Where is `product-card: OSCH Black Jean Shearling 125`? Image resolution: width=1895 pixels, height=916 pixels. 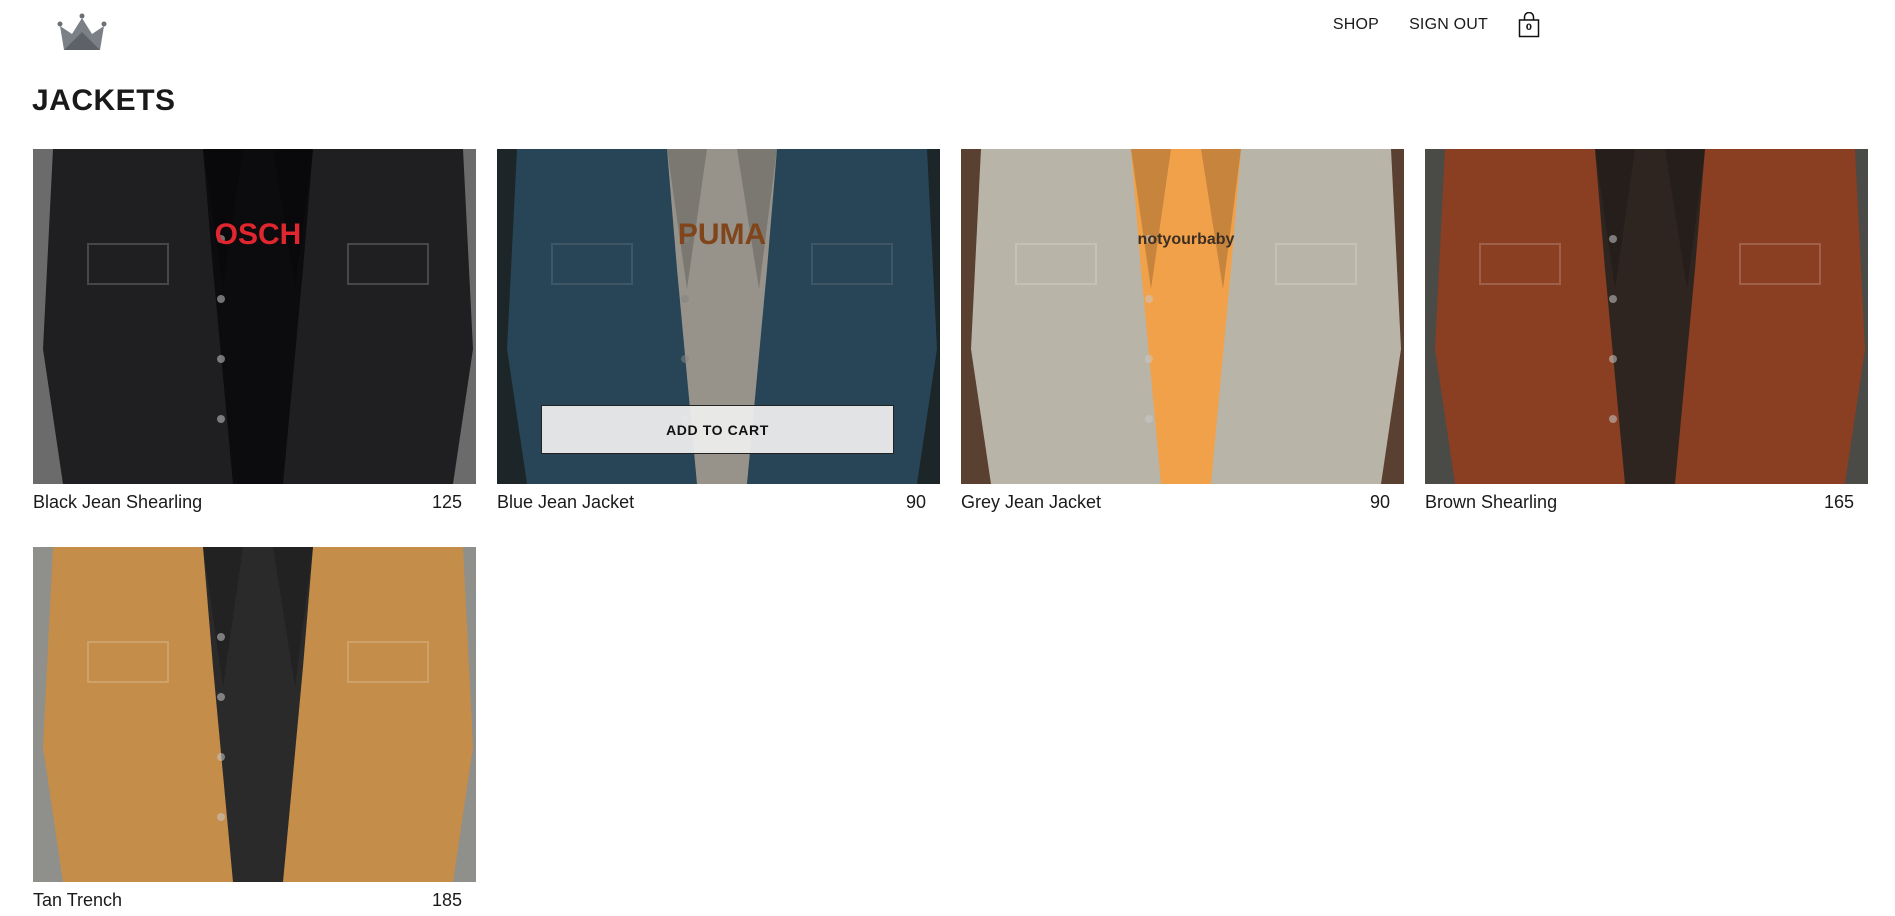
product-card: OSCH Black Jean Shearling 125 is located at coordinates (254, 331).